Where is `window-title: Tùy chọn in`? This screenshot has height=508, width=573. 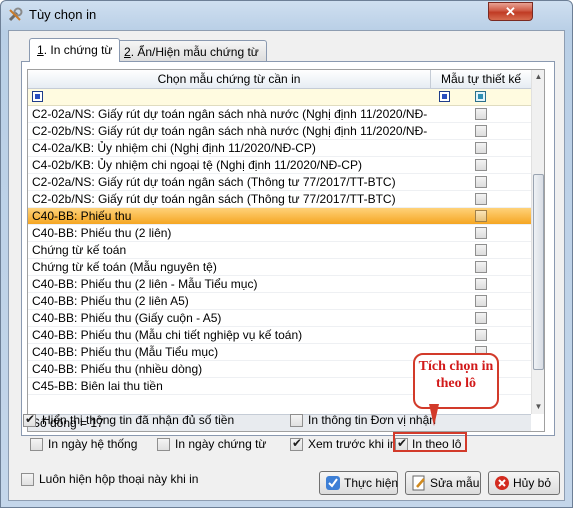 window-title: Tùy chọn in is located at coordinates (63, 14).